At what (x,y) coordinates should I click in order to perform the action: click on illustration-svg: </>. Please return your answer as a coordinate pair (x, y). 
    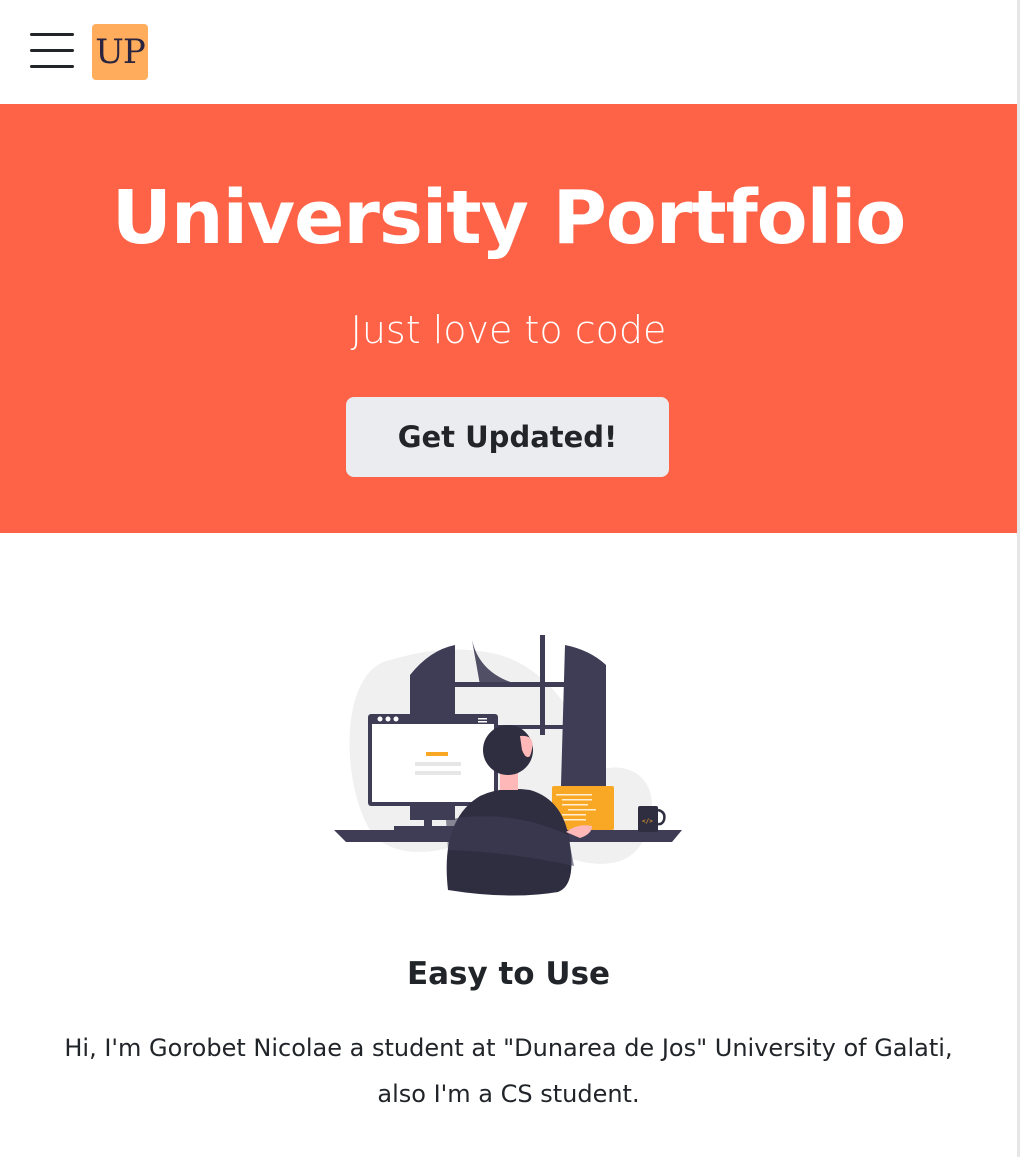
    Looking at the image, I should click on (508, 765).